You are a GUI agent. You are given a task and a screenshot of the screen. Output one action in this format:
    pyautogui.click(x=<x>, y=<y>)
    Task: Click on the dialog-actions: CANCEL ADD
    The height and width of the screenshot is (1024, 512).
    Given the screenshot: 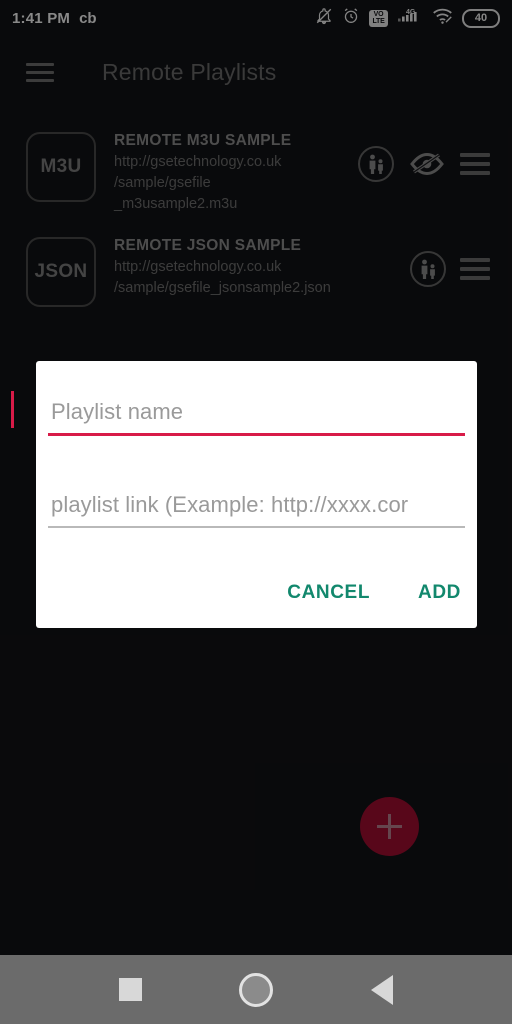 What is the action you would take?
    pyautogui.click(x=374, y=593)
    